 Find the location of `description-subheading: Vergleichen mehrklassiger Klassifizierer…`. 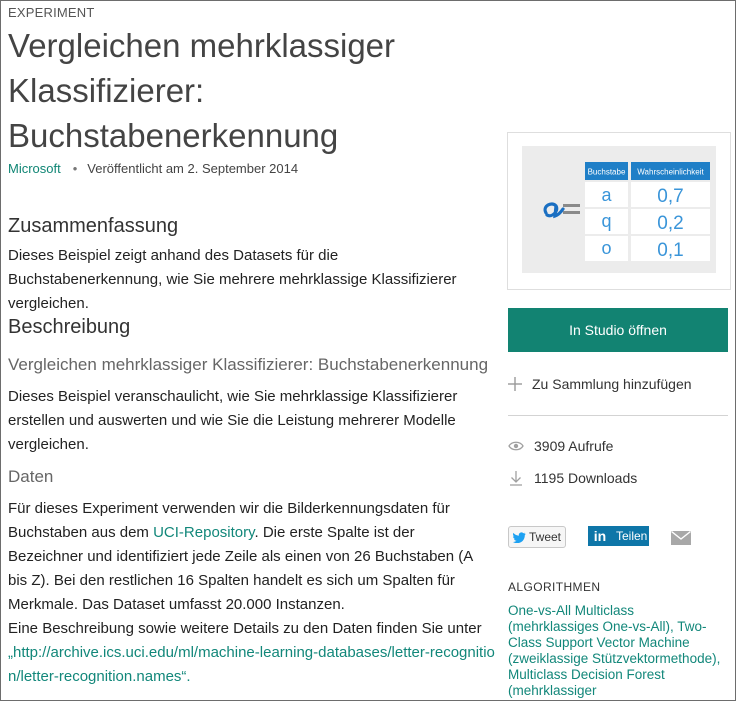

description-subheading: Vergleichen mehrklassiger Klassifizierer… is located at coordinates (248, 364).